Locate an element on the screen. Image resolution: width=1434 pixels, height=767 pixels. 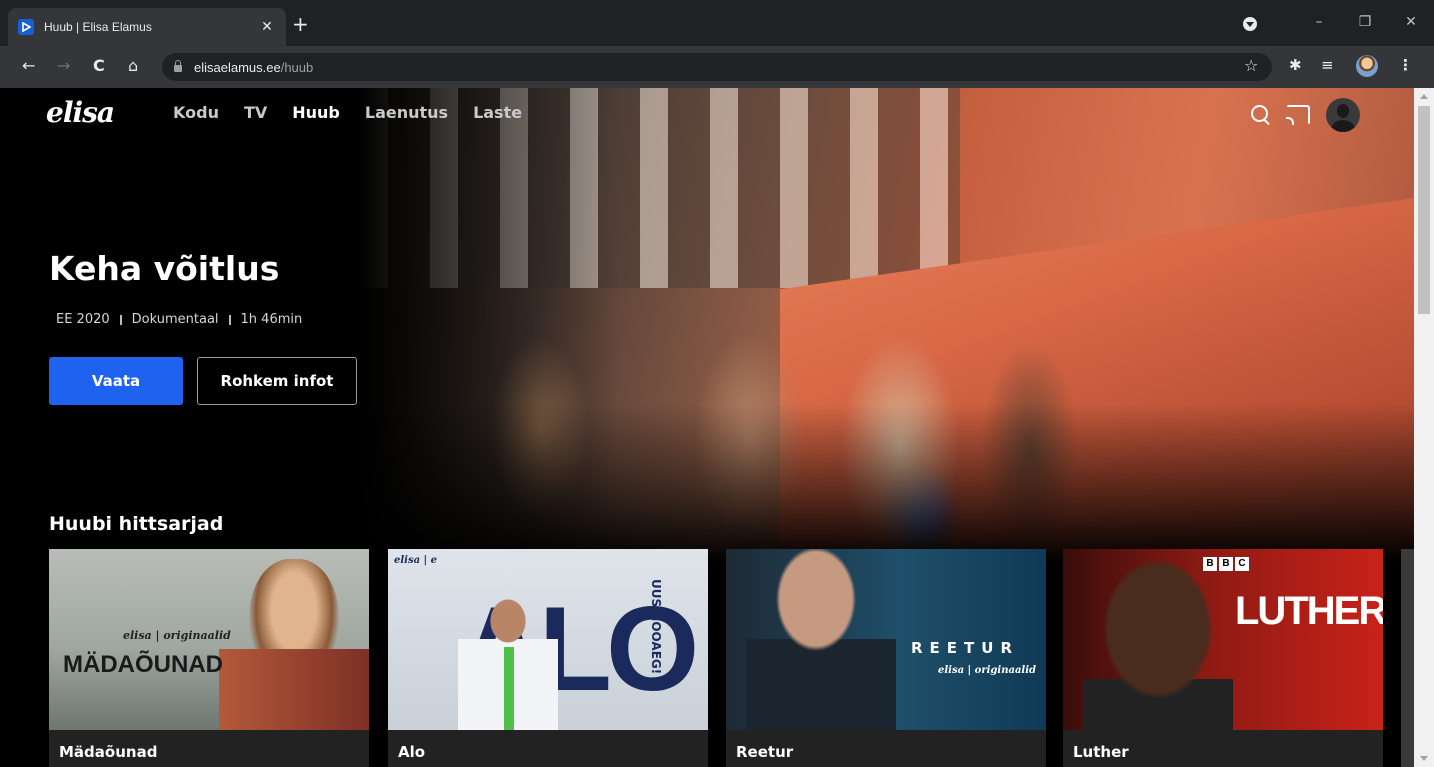
meta-year: EE 2020 is located at coordinates (83, 319).